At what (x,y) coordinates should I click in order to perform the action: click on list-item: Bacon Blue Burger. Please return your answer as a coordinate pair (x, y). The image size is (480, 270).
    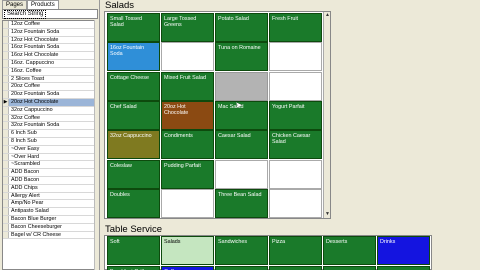
    Looking at the image, I should click on (48, 219).